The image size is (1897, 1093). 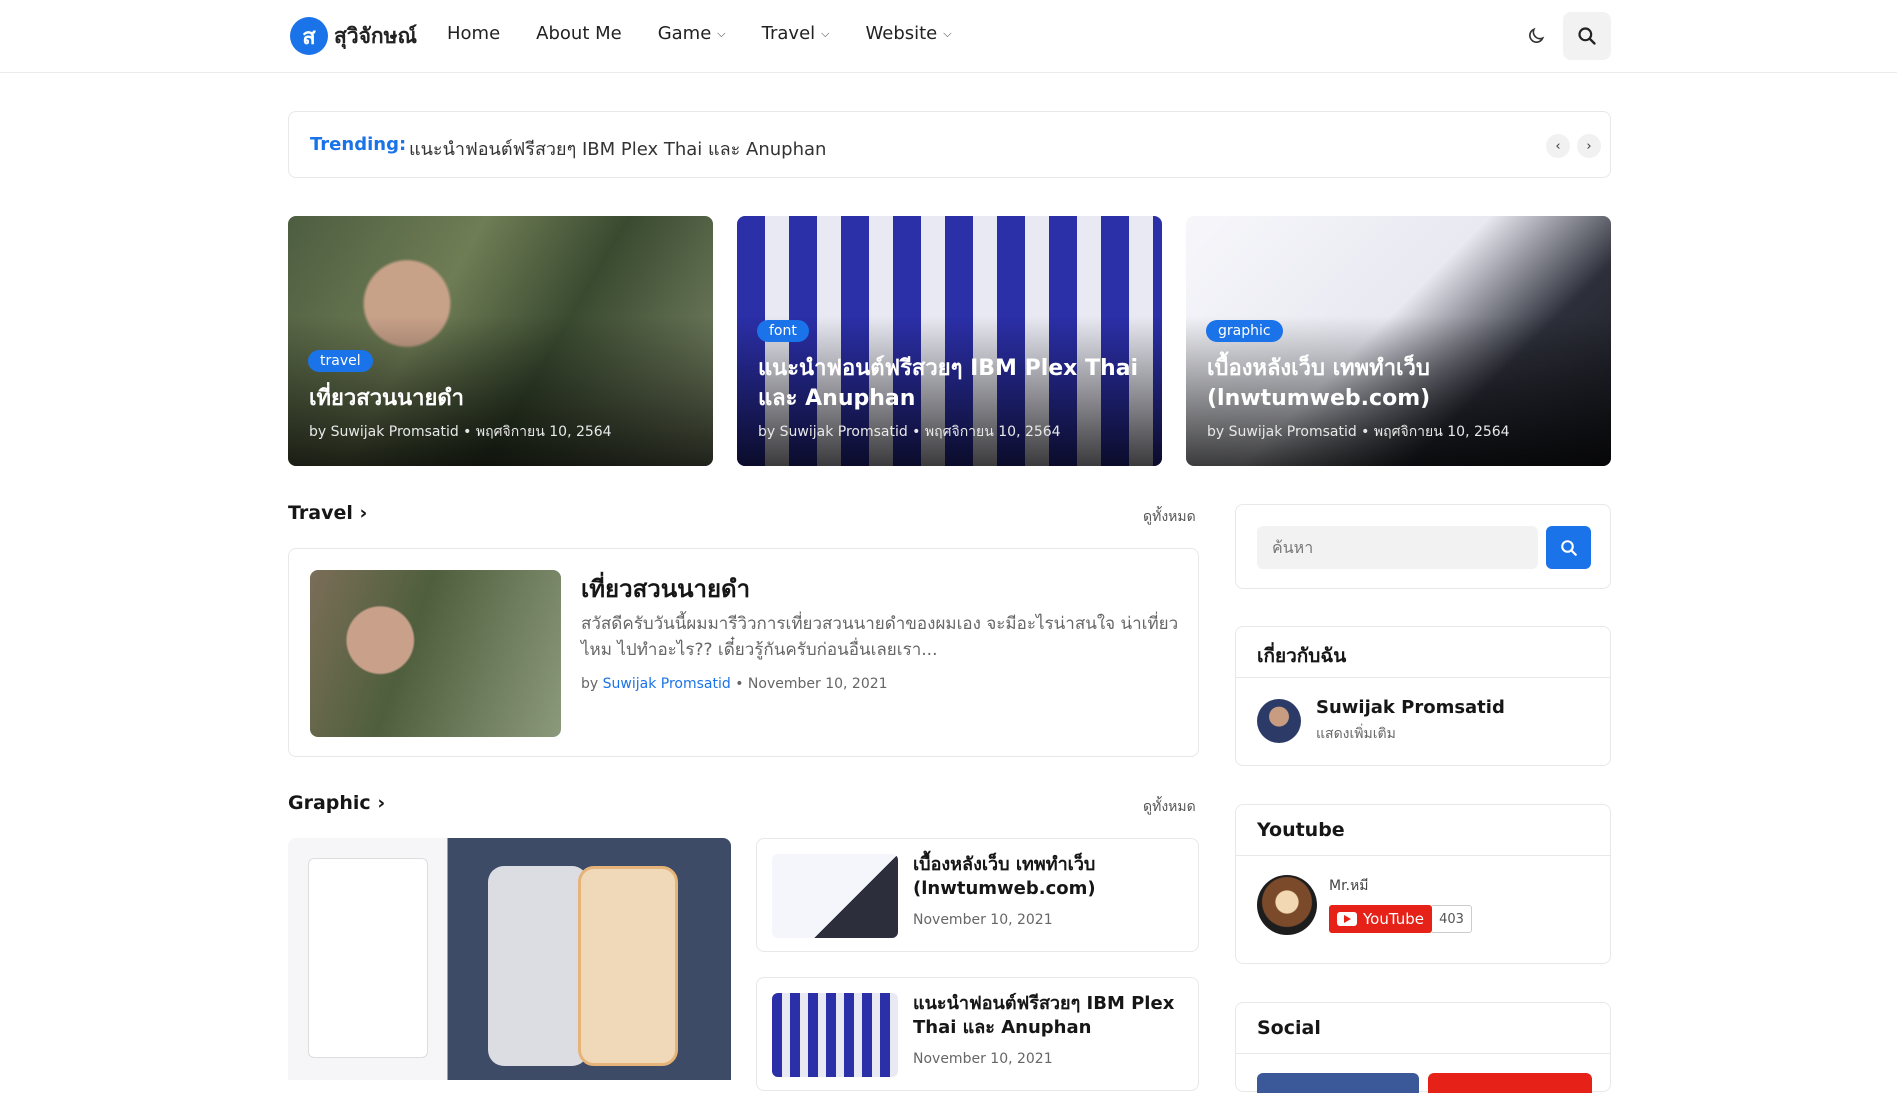 I want to click on channel-name: Mr.หมี, so click(x=1349, y=886).